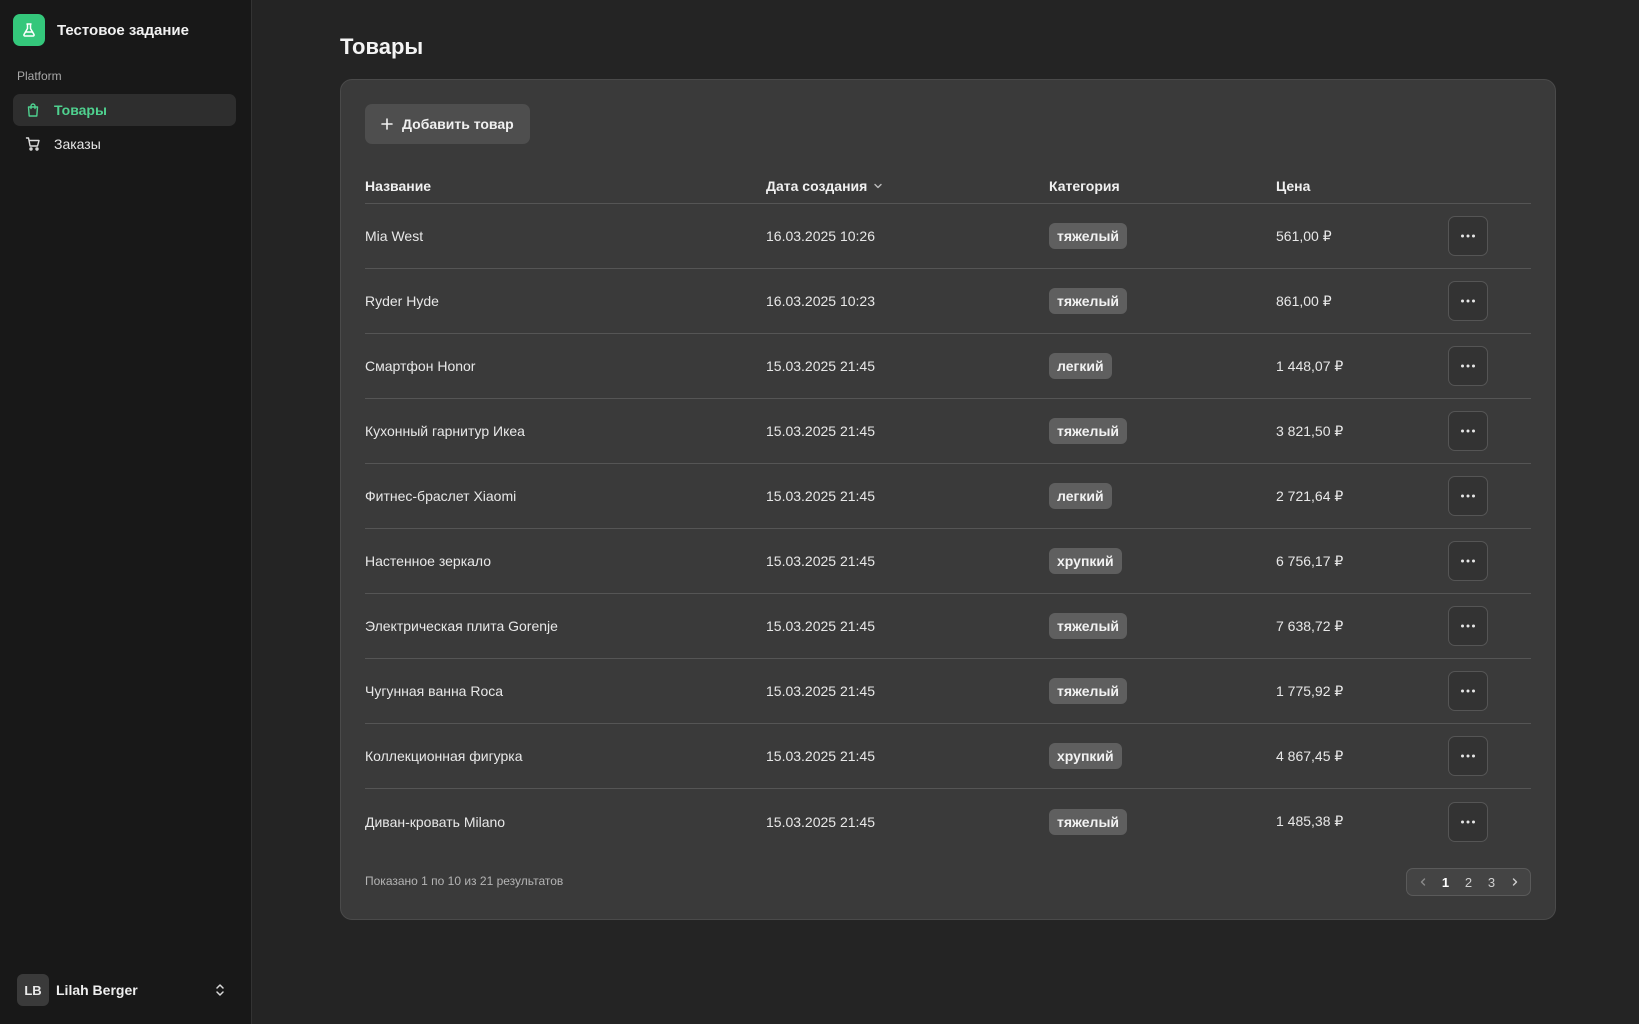 This screenshot has height=1024, width=1639. I want to click on pagination: 1 2 3, so click(1468, 882).